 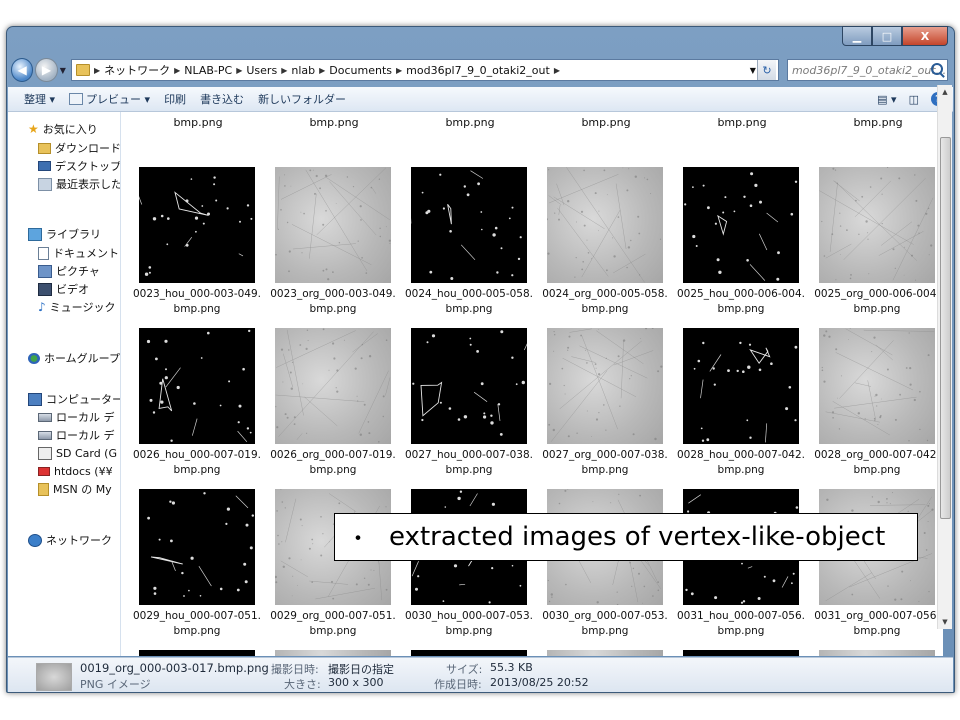 I want to click on file-caption: 0030_org_000-007-053. bmp.png, so click(x=605, y=624).